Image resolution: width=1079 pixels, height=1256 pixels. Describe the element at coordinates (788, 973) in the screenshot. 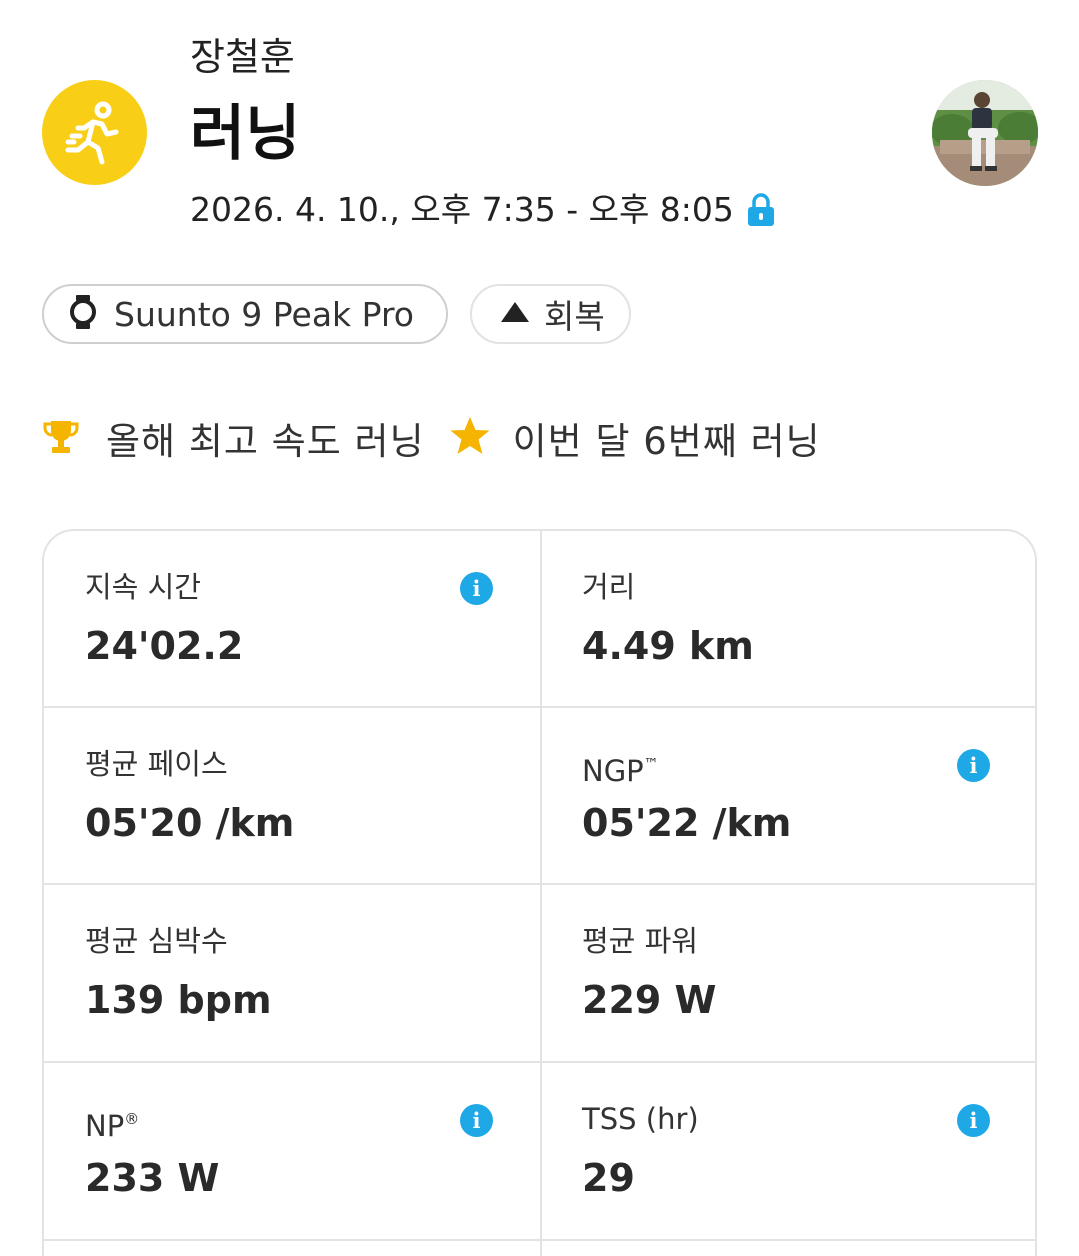

I see `stat-avg-power: 평균 파워 229 W` at that location.